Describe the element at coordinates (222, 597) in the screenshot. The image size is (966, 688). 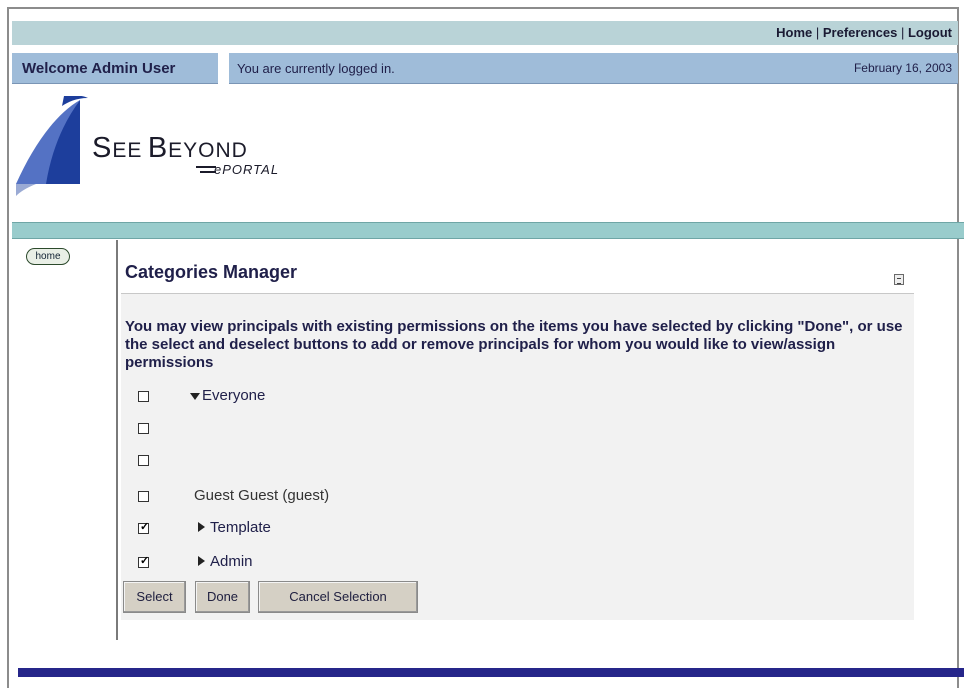
I see `done-button: Done` at that location.